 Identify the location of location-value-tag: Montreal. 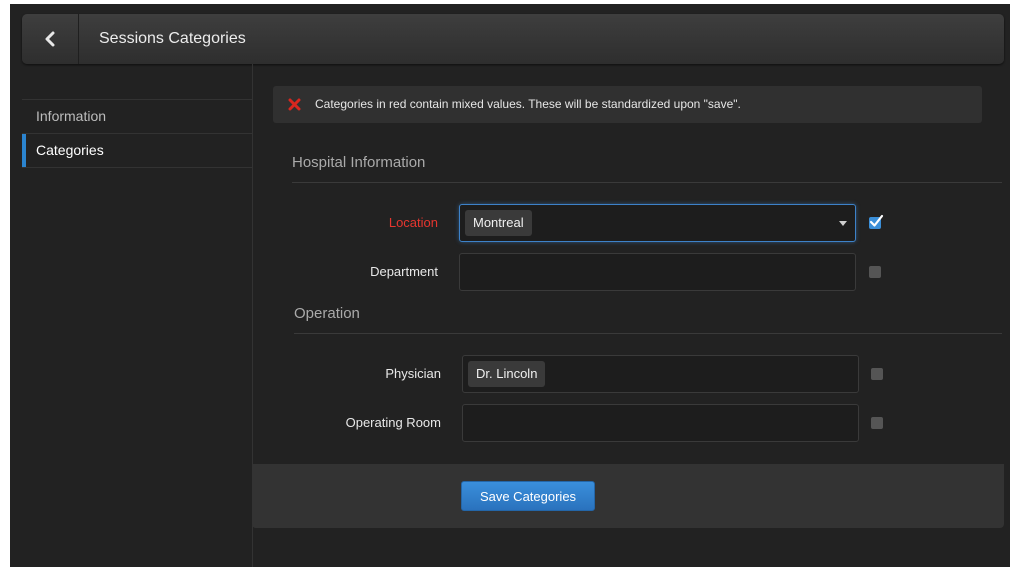
(498, 223).